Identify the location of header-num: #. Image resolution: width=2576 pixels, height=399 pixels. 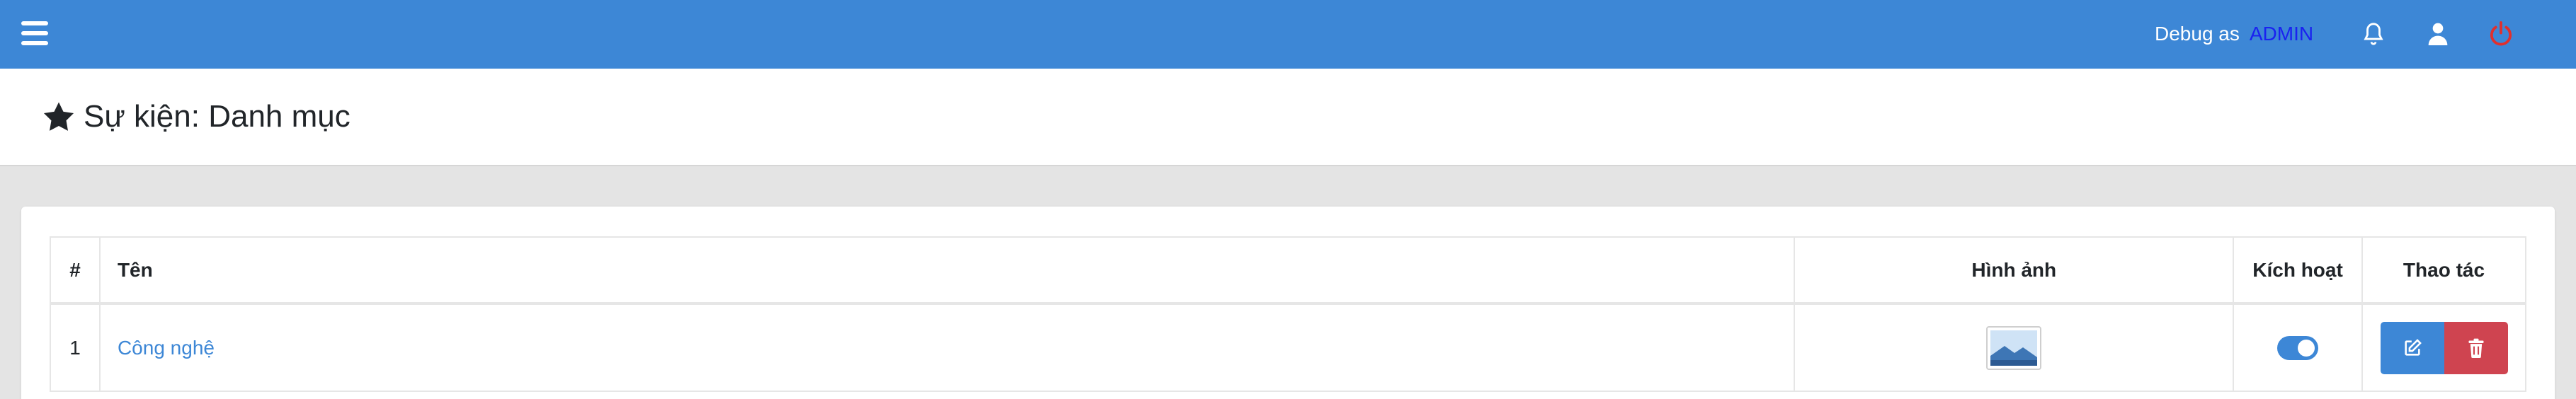
(75, 270).